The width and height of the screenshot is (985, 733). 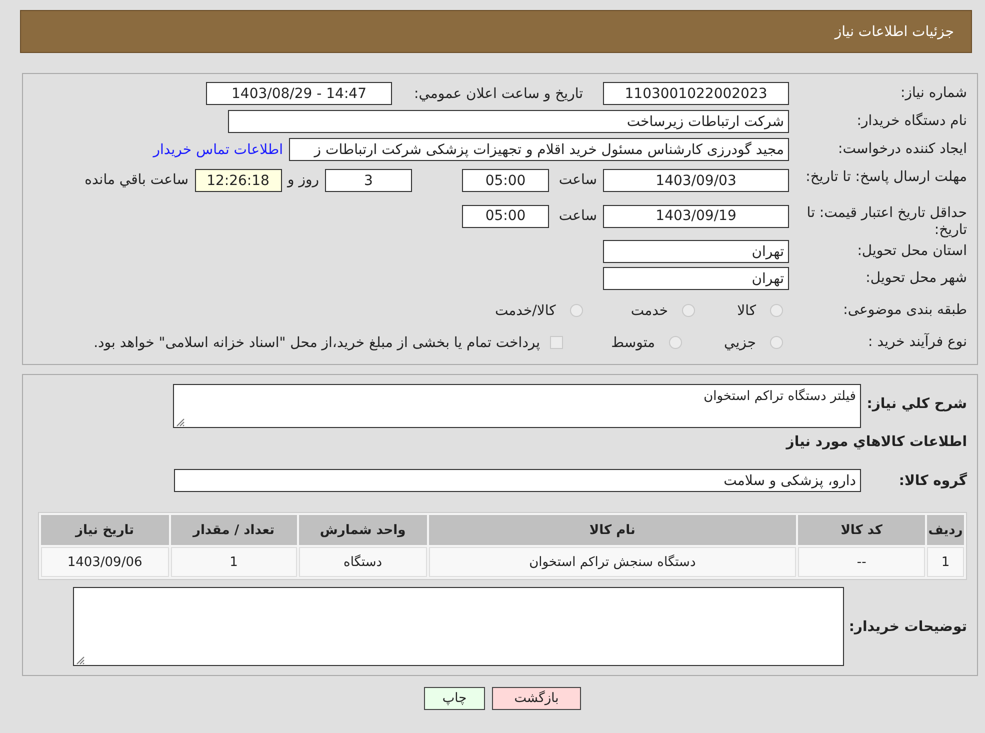 What do you see at coordinates (557, 342) in the screenshot?
I see `checkbox` at bounding box center [557, 342].